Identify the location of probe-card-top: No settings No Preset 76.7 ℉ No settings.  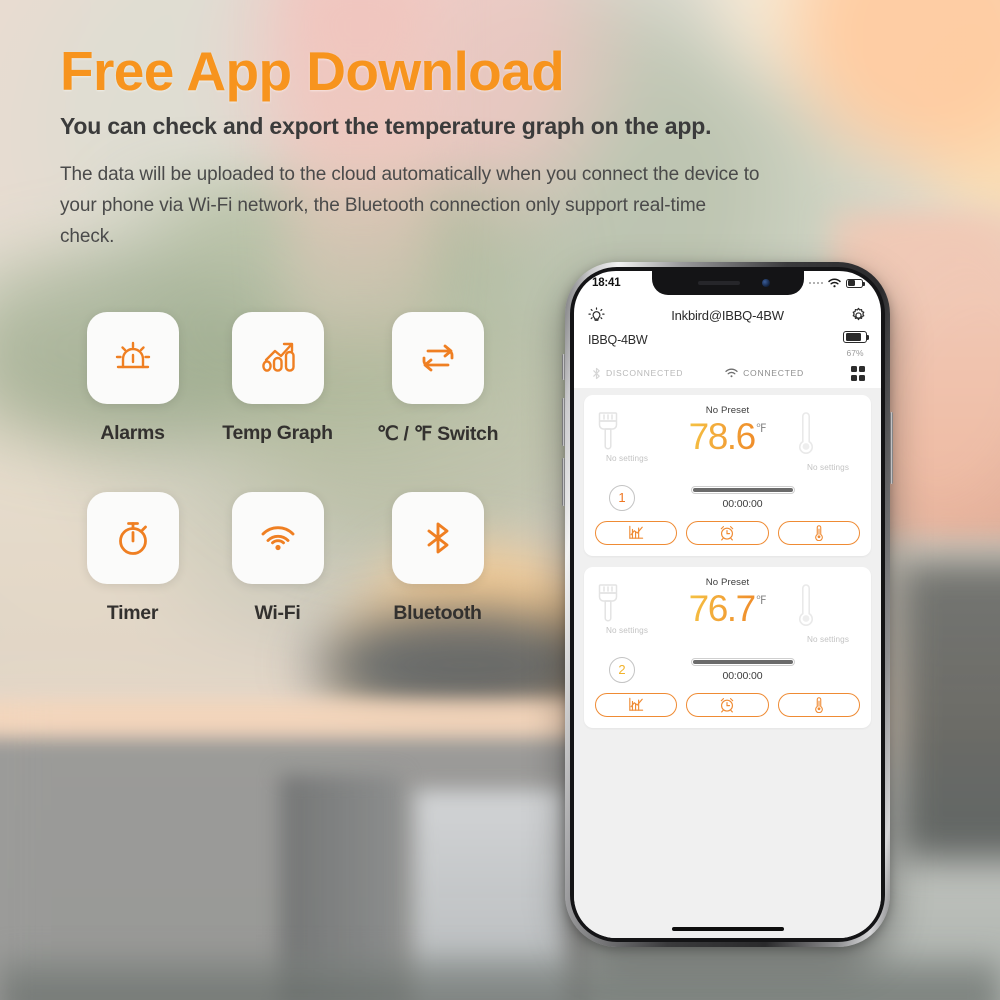
(727, 619).